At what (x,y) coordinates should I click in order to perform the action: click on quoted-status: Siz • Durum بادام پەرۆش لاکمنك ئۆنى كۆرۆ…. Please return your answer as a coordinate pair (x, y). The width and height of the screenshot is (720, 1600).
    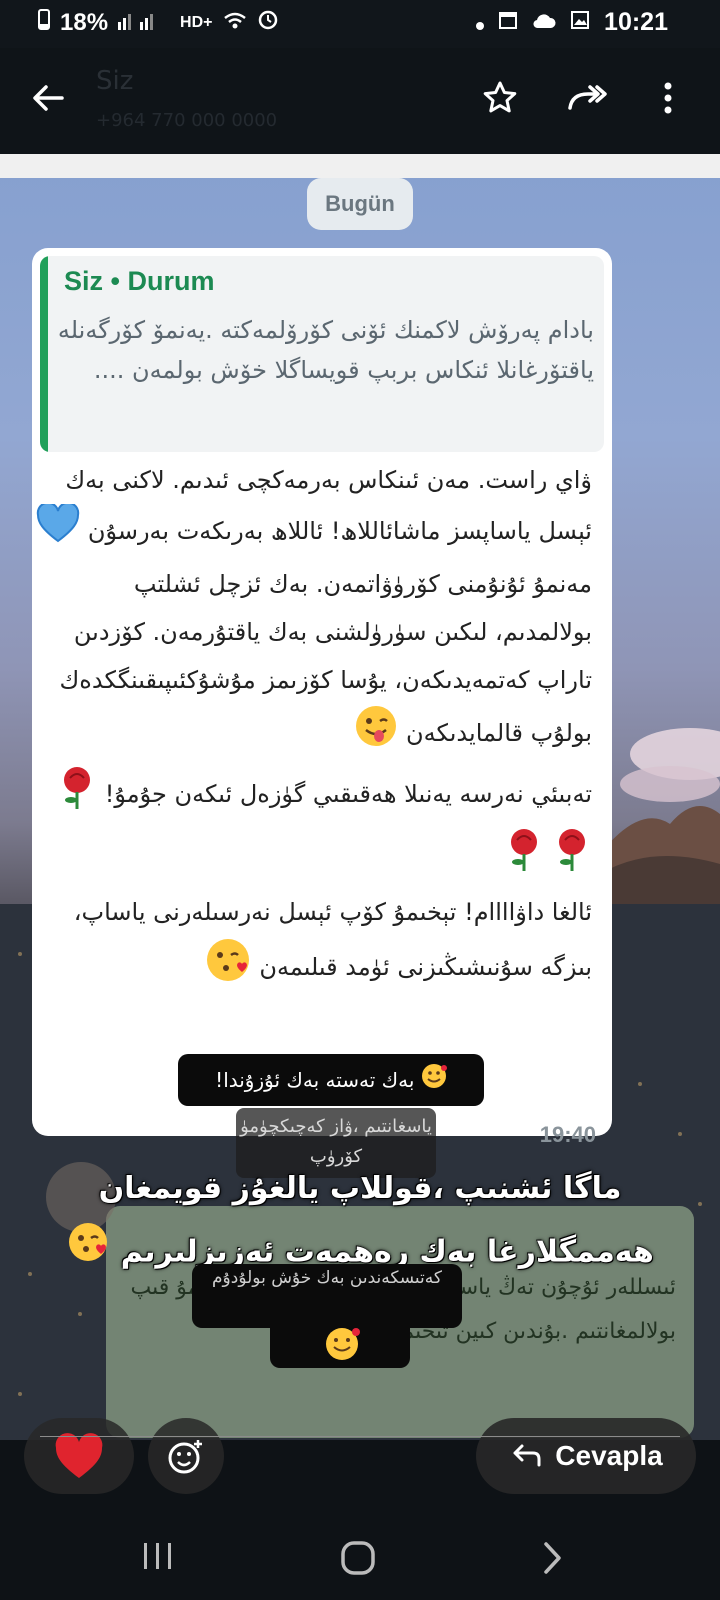
    Looking at the image, I should click on (322, 354).